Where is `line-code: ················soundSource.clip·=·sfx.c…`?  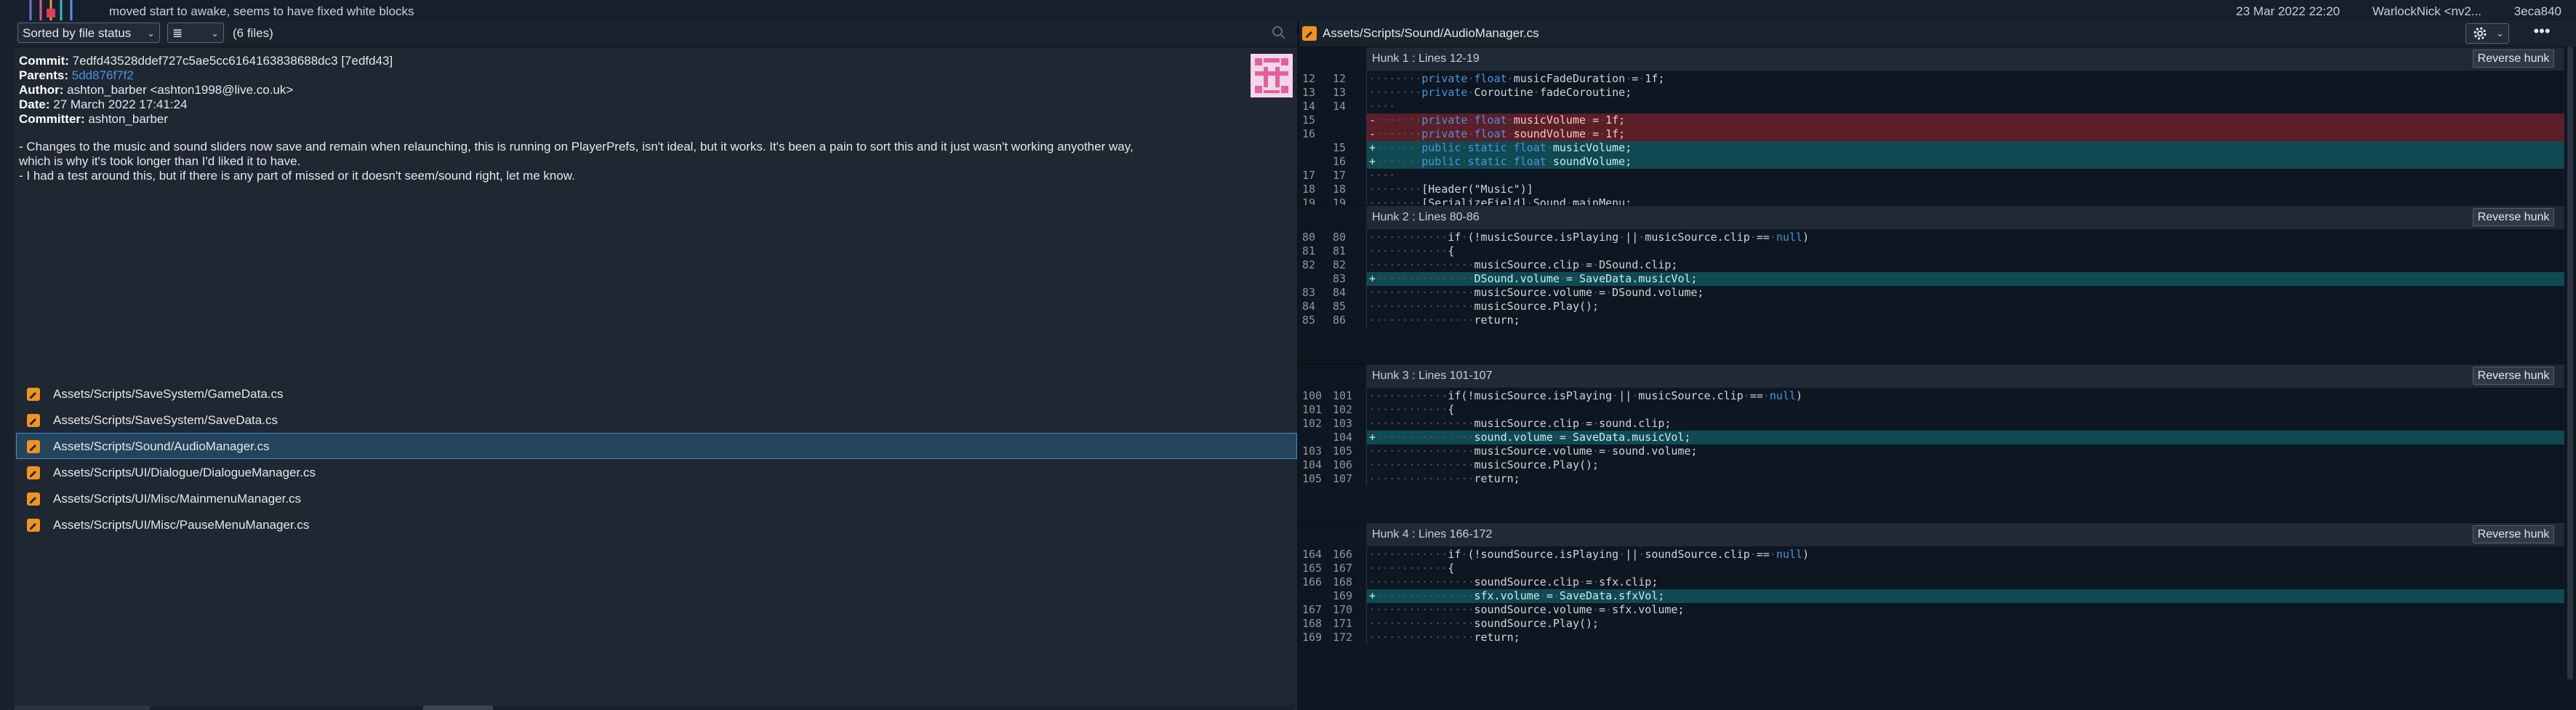 line-code: ················soundSource.clip·=·sfx.c… is located at coordinates (1514, 582).